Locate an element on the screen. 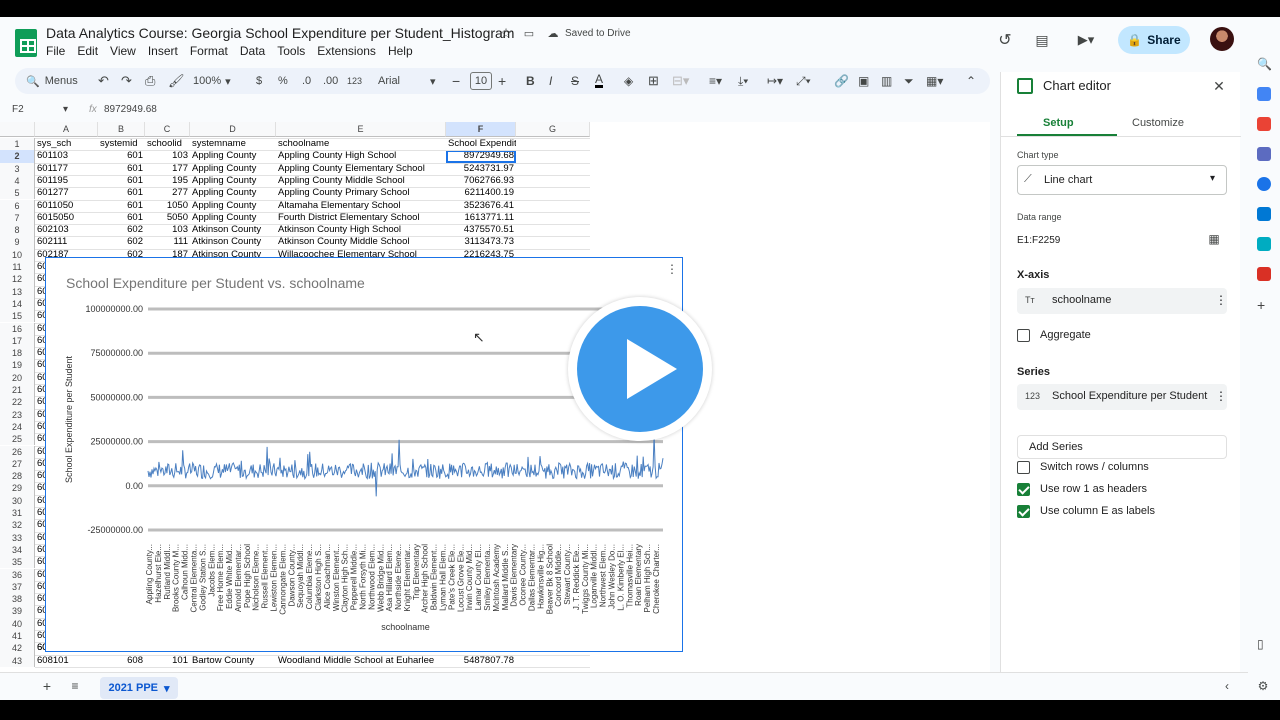 This screenshot has width=1280, height=720. table-cell: 601177 is located at coordinates (66, 169).